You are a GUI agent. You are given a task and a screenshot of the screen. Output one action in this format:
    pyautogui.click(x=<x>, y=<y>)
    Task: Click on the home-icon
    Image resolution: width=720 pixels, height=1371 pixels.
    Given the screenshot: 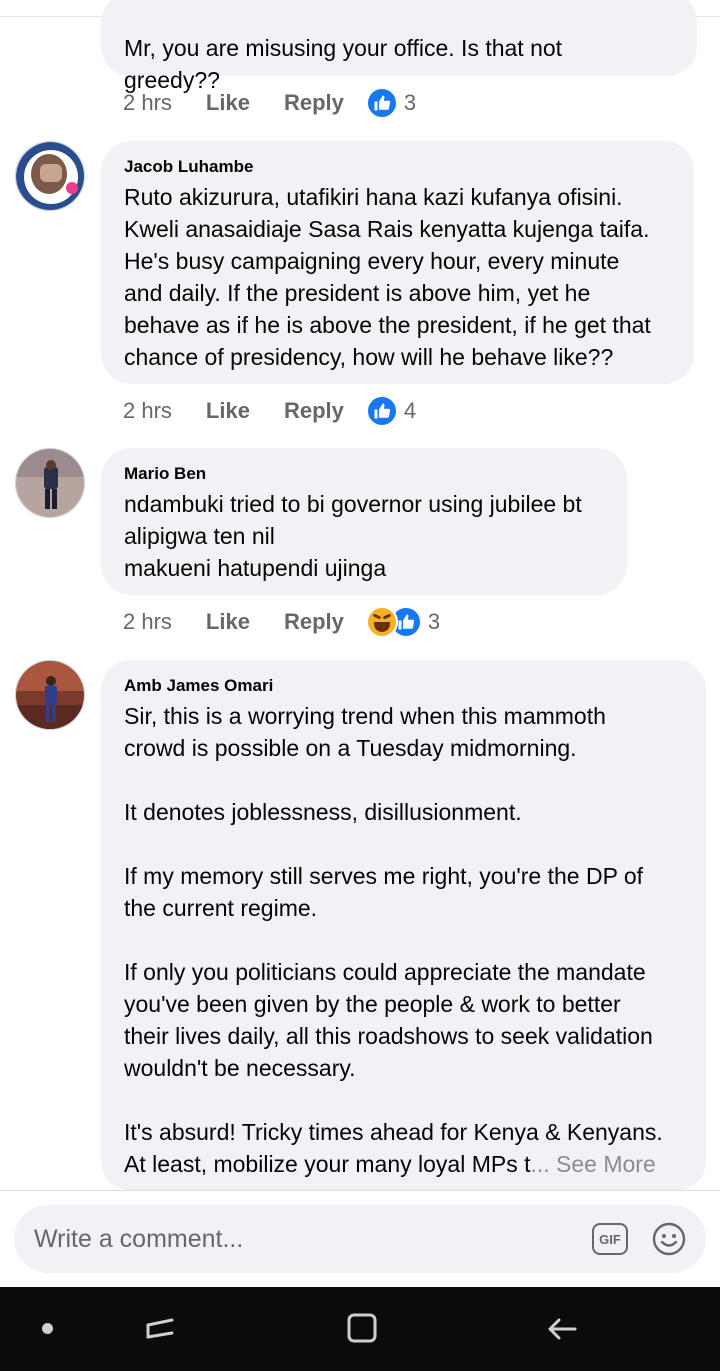 What is the action you would take?
    pyautogui.click(x=362, y=1328)
    